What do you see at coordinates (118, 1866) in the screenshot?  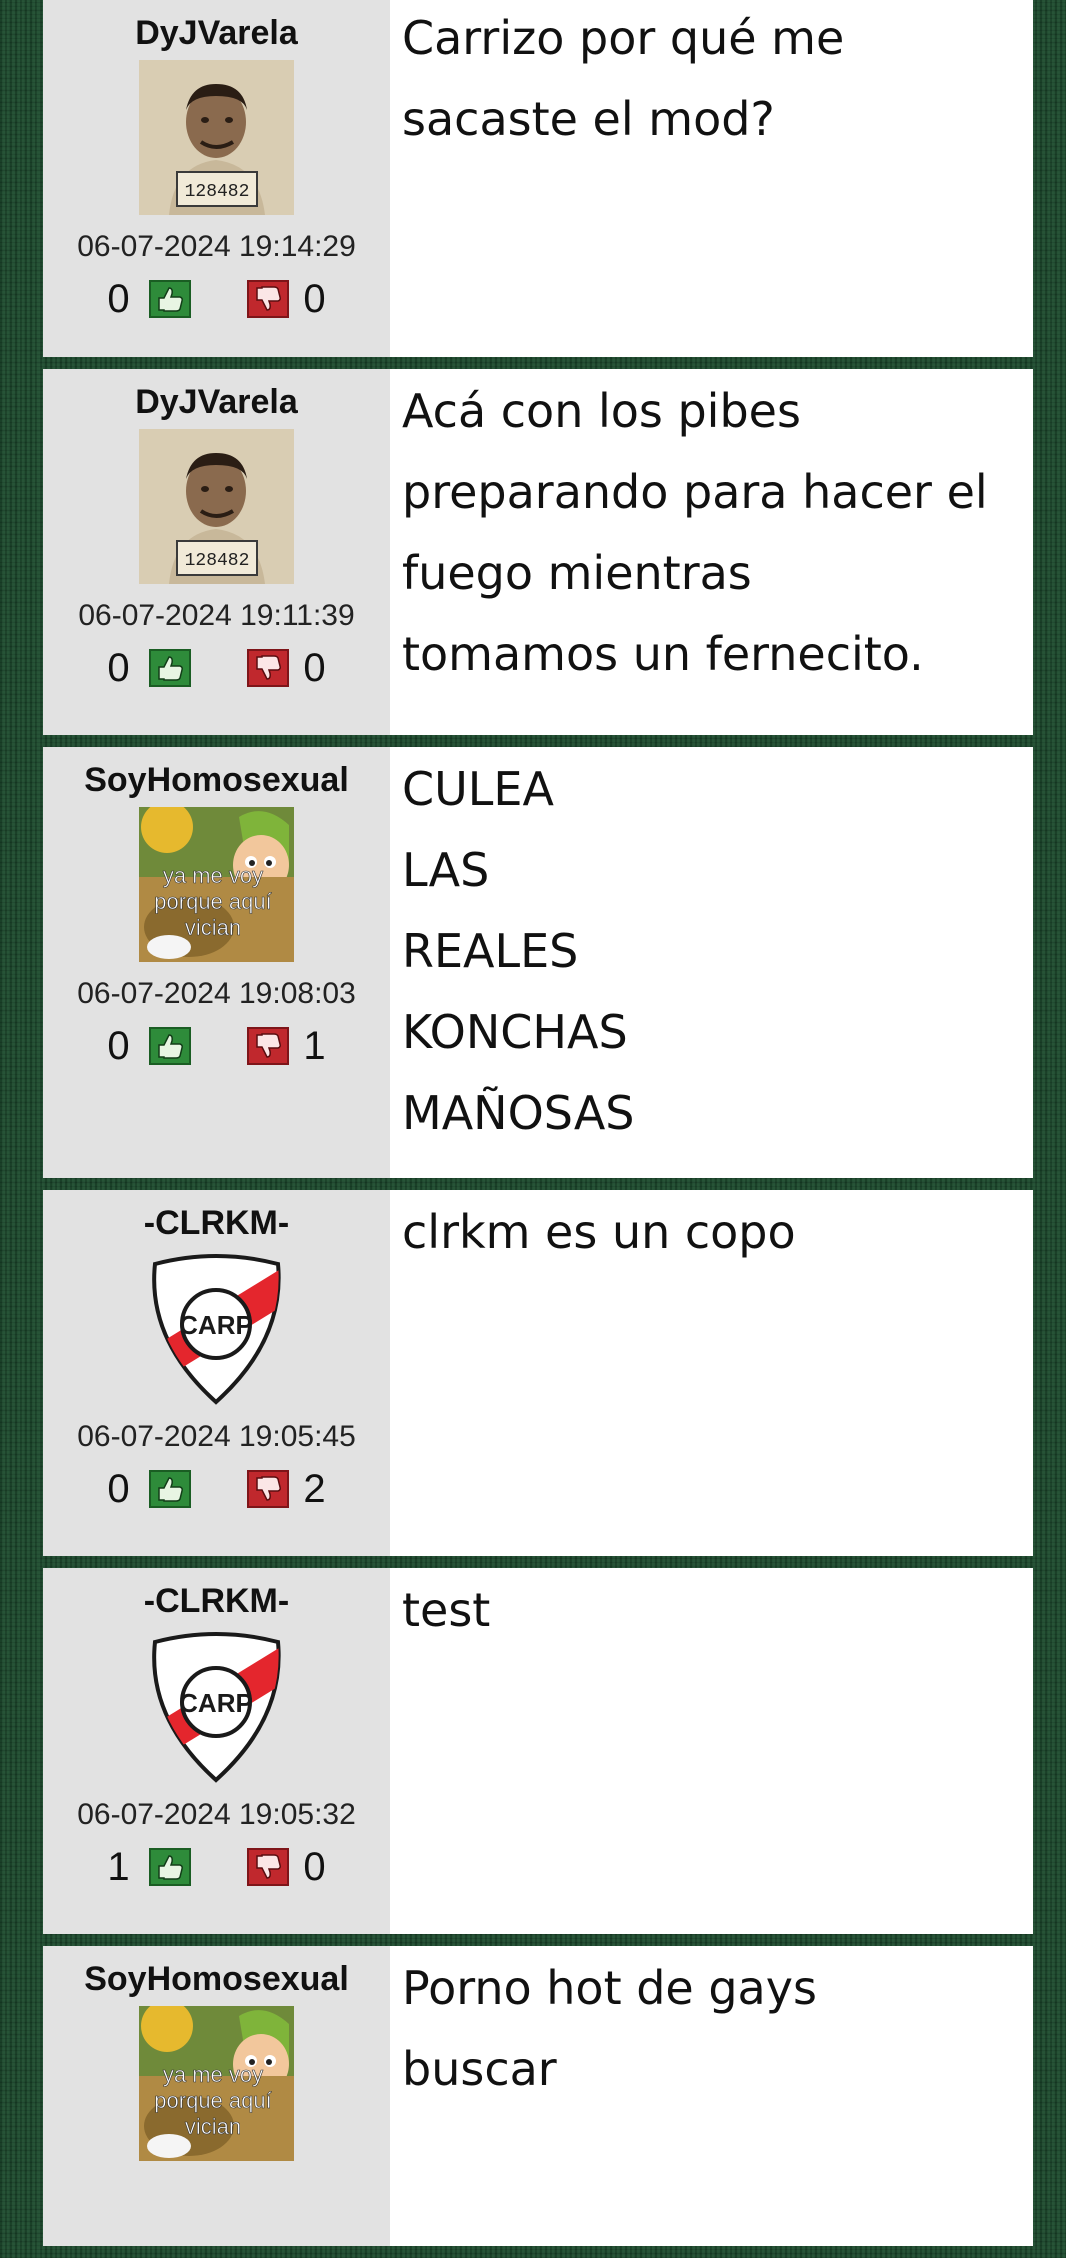 I see `like-count: 1` at bounding box center [118, 1866].